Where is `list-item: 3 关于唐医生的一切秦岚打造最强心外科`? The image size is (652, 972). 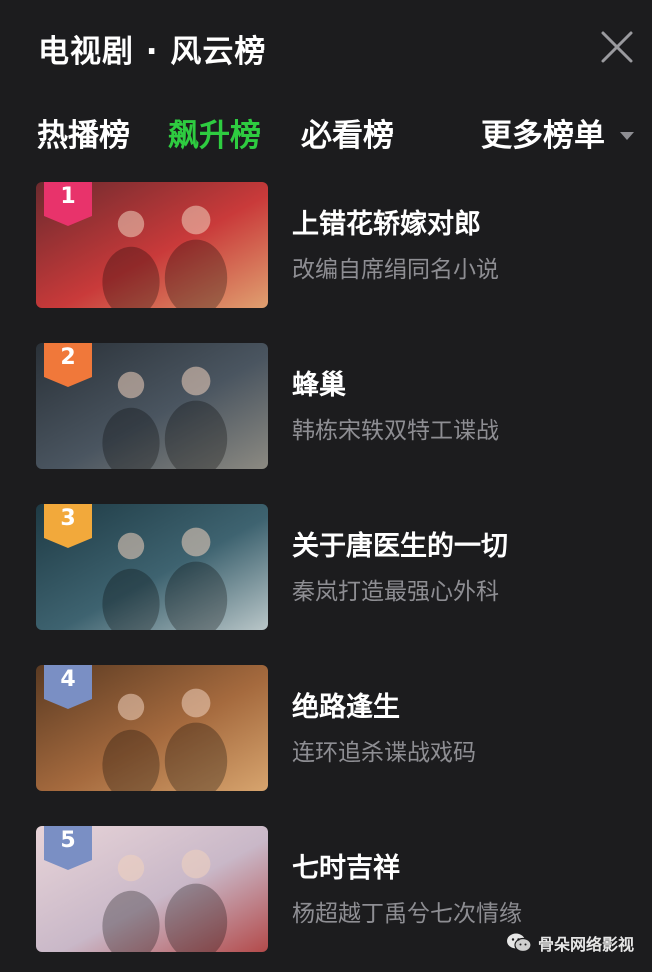 list-item: 3 关于唐医生的一切秦岚打造最强心外科 is located at coordinates (326, 570).